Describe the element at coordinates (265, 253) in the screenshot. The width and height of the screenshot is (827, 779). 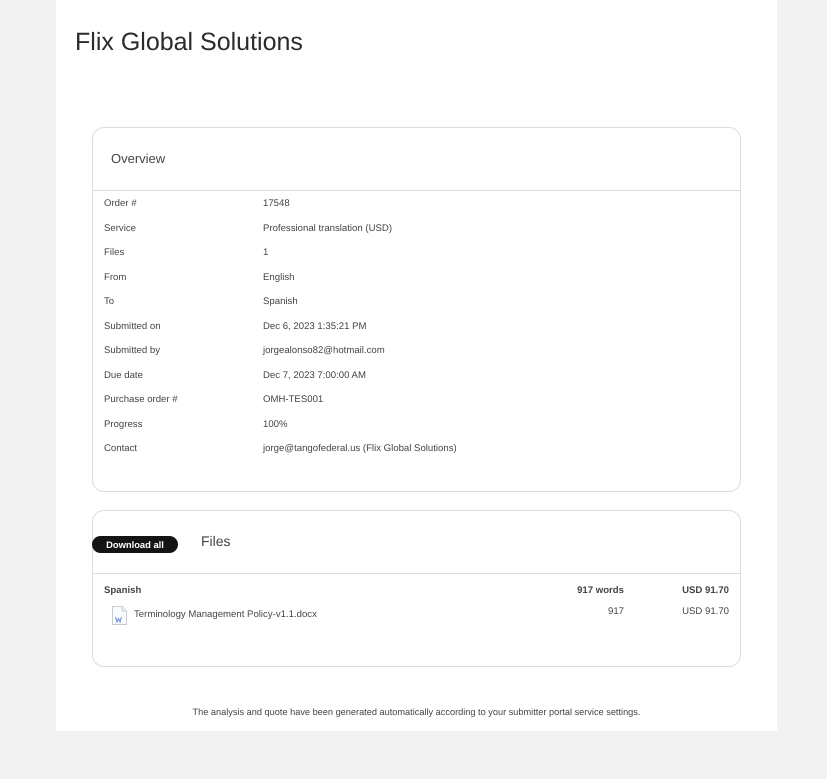
I see `field-value: 1` at that location.